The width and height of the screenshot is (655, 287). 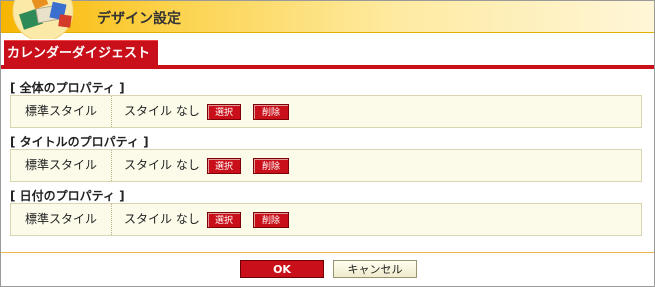 I want to click on section-title-overall: [ 全体のプロパティ ], so click(x=67, y=88).